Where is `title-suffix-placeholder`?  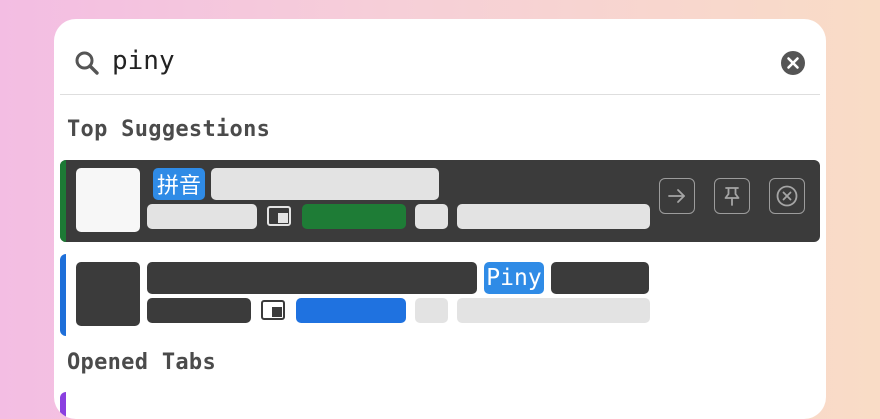 title-suffix-placeholder is located at coordinates (600, 278).